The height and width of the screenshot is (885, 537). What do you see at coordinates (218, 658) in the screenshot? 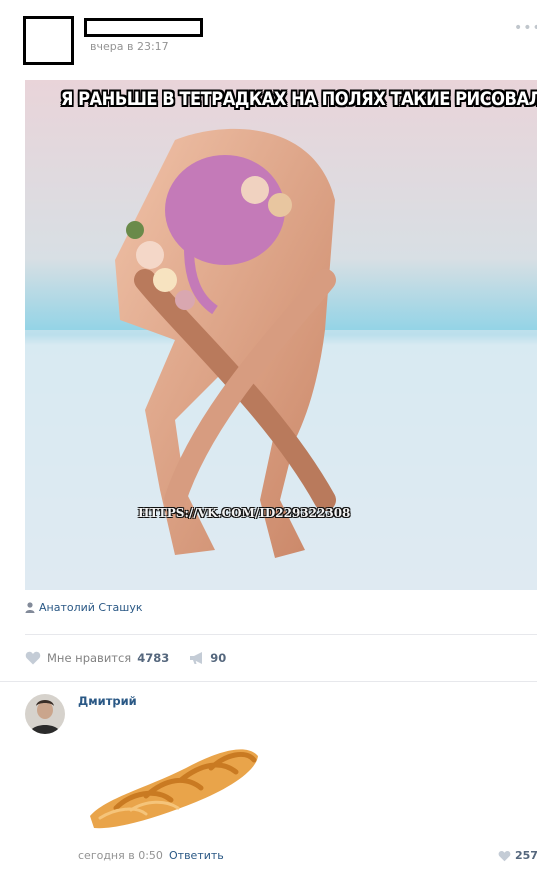
I see `share-count: 90` at bounding box center [218, 658].